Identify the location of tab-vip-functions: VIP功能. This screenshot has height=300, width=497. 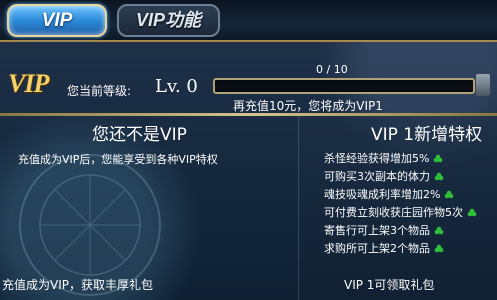
(168, 20).